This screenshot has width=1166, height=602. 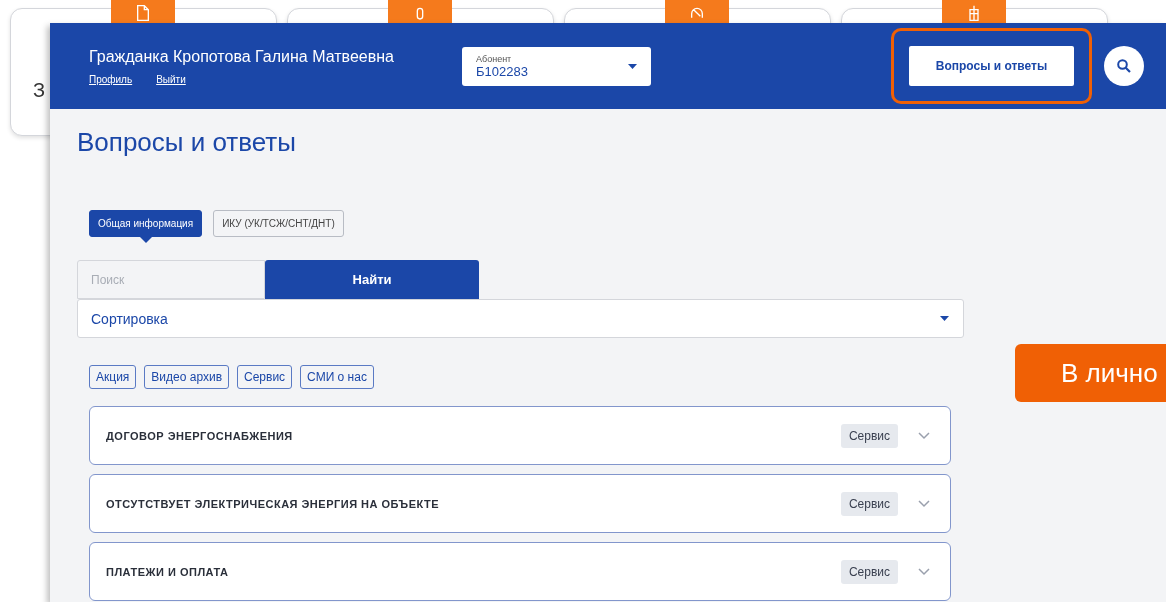 I want to click on question-title: ДОГОВОР ЭНЕРГОСНАБЖЕНИЯ, so click(x=200, y=435).